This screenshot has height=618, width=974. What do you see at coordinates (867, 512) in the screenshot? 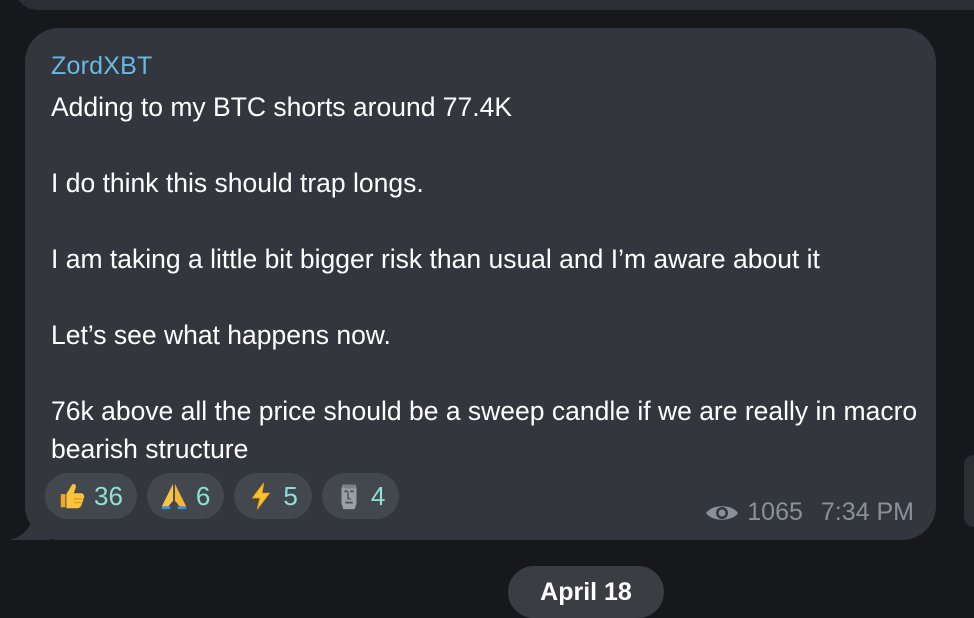
I see `message-time: 7:34 PM` at bounding box center [867, 512].